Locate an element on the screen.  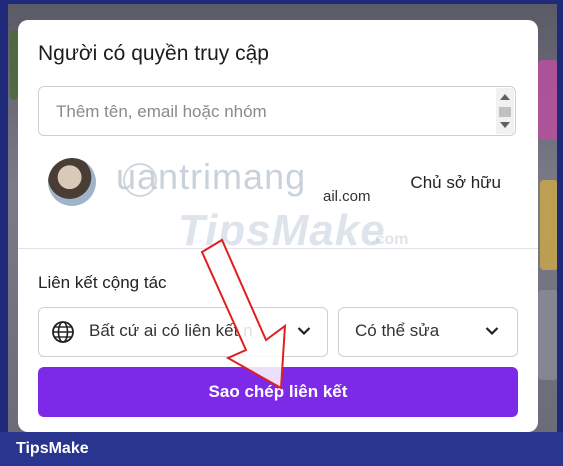
scroll-thumb is located at coordinates (505, 112).